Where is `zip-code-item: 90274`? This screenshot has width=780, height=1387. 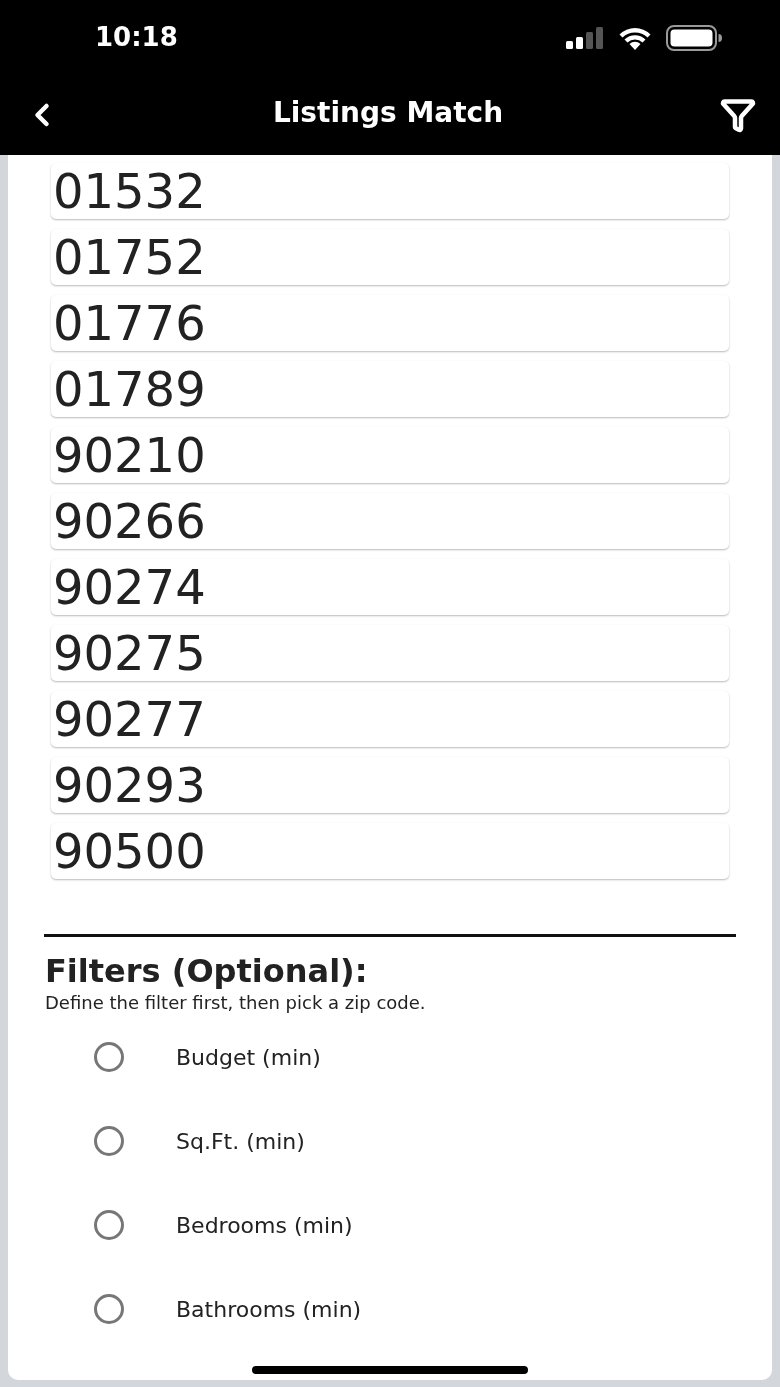
zip-code-item: 90274 is located at coordinates (390, 587).